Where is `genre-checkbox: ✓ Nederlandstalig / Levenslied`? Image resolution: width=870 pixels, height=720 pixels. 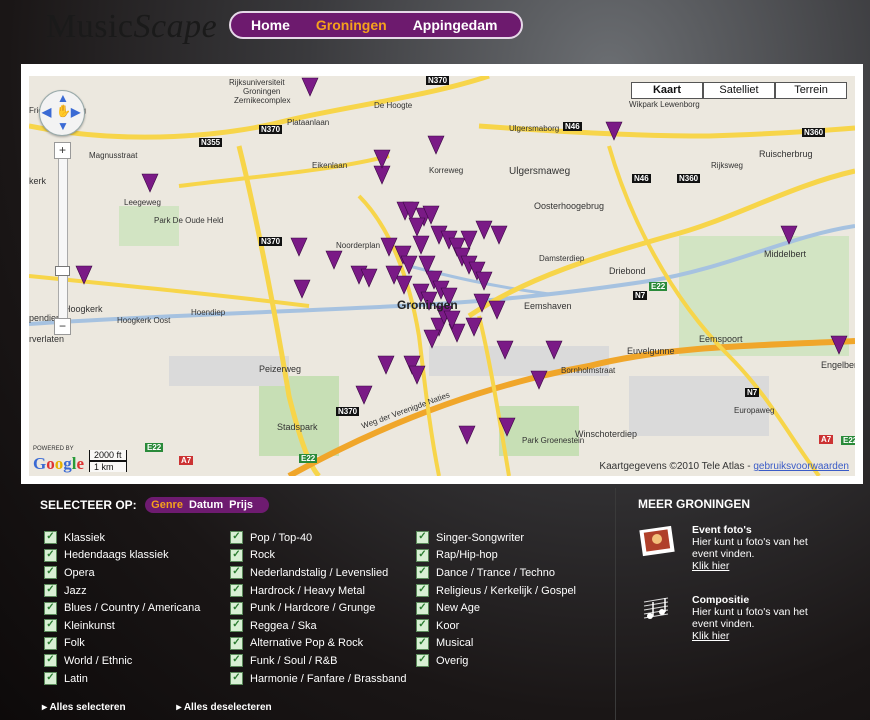 genre-checkbox: ✓ Nederlandstalig / Levenslied is located at coordinates (318, 573).